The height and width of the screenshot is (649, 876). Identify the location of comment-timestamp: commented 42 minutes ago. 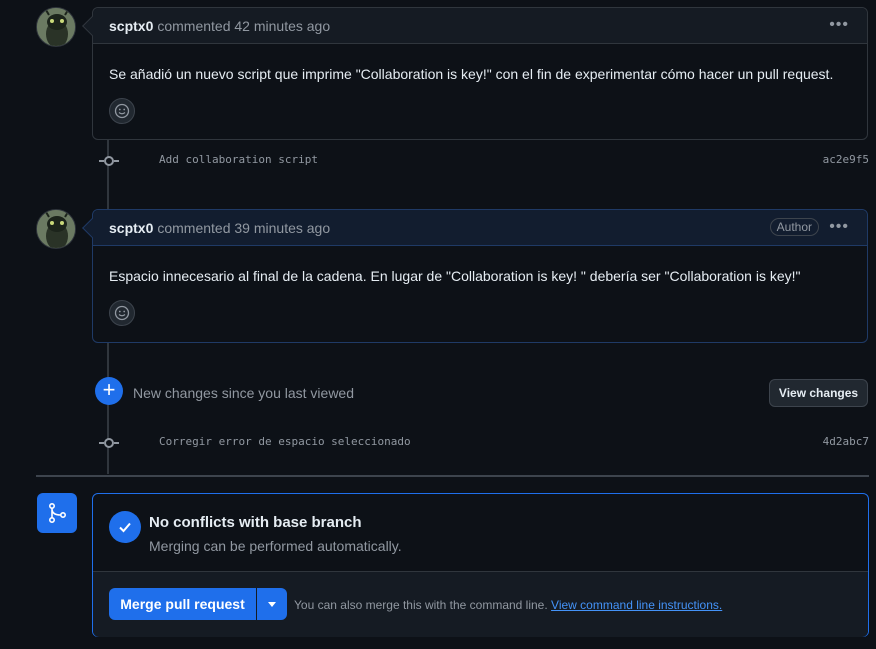
(243, 26).